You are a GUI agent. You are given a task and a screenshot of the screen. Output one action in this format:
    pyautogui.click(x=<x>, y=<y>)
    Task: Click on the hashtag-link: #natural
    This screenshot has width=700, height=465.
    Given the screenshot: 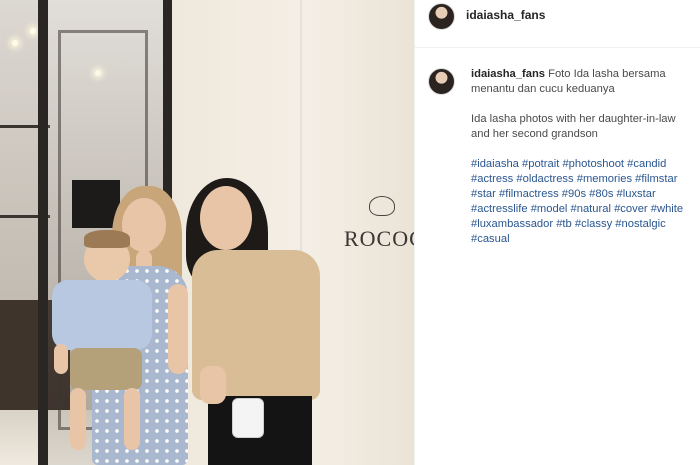 What is the action you would take?
    pyautogui.click(x=591, y=209)
    